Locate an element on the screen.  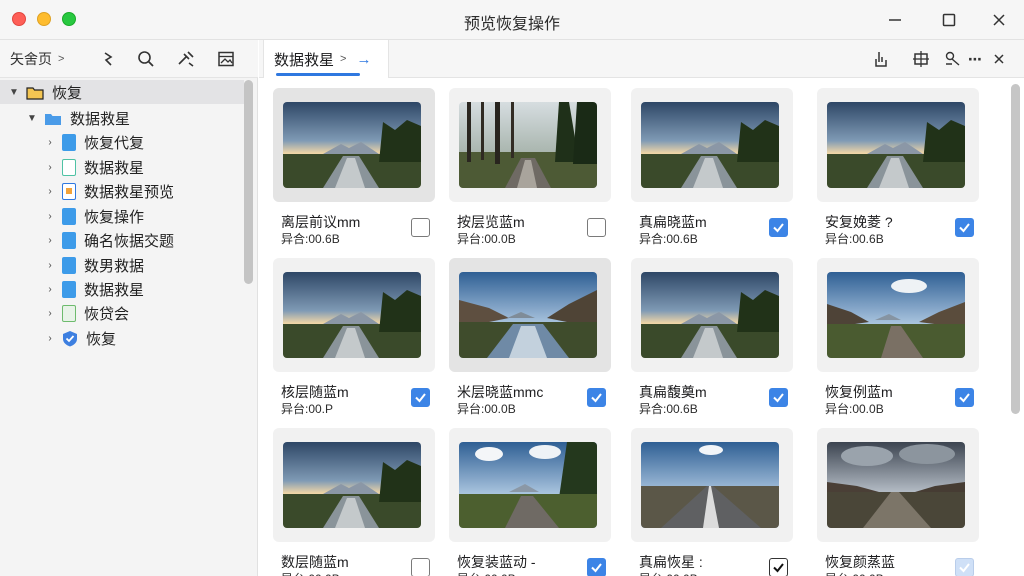
content-scrollbar is located at coordinates (1015, 249).